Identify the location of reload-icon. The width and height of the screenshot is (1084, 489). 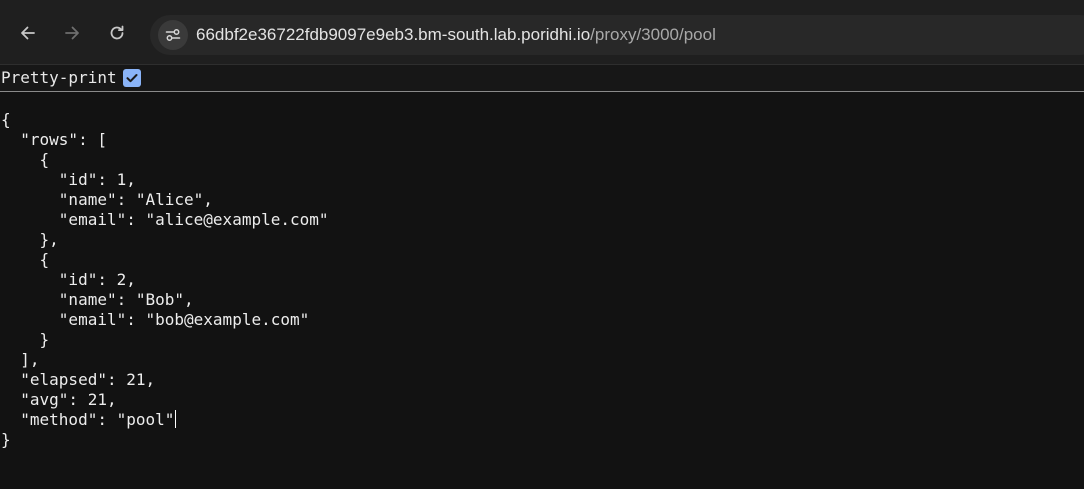
(117, 32).